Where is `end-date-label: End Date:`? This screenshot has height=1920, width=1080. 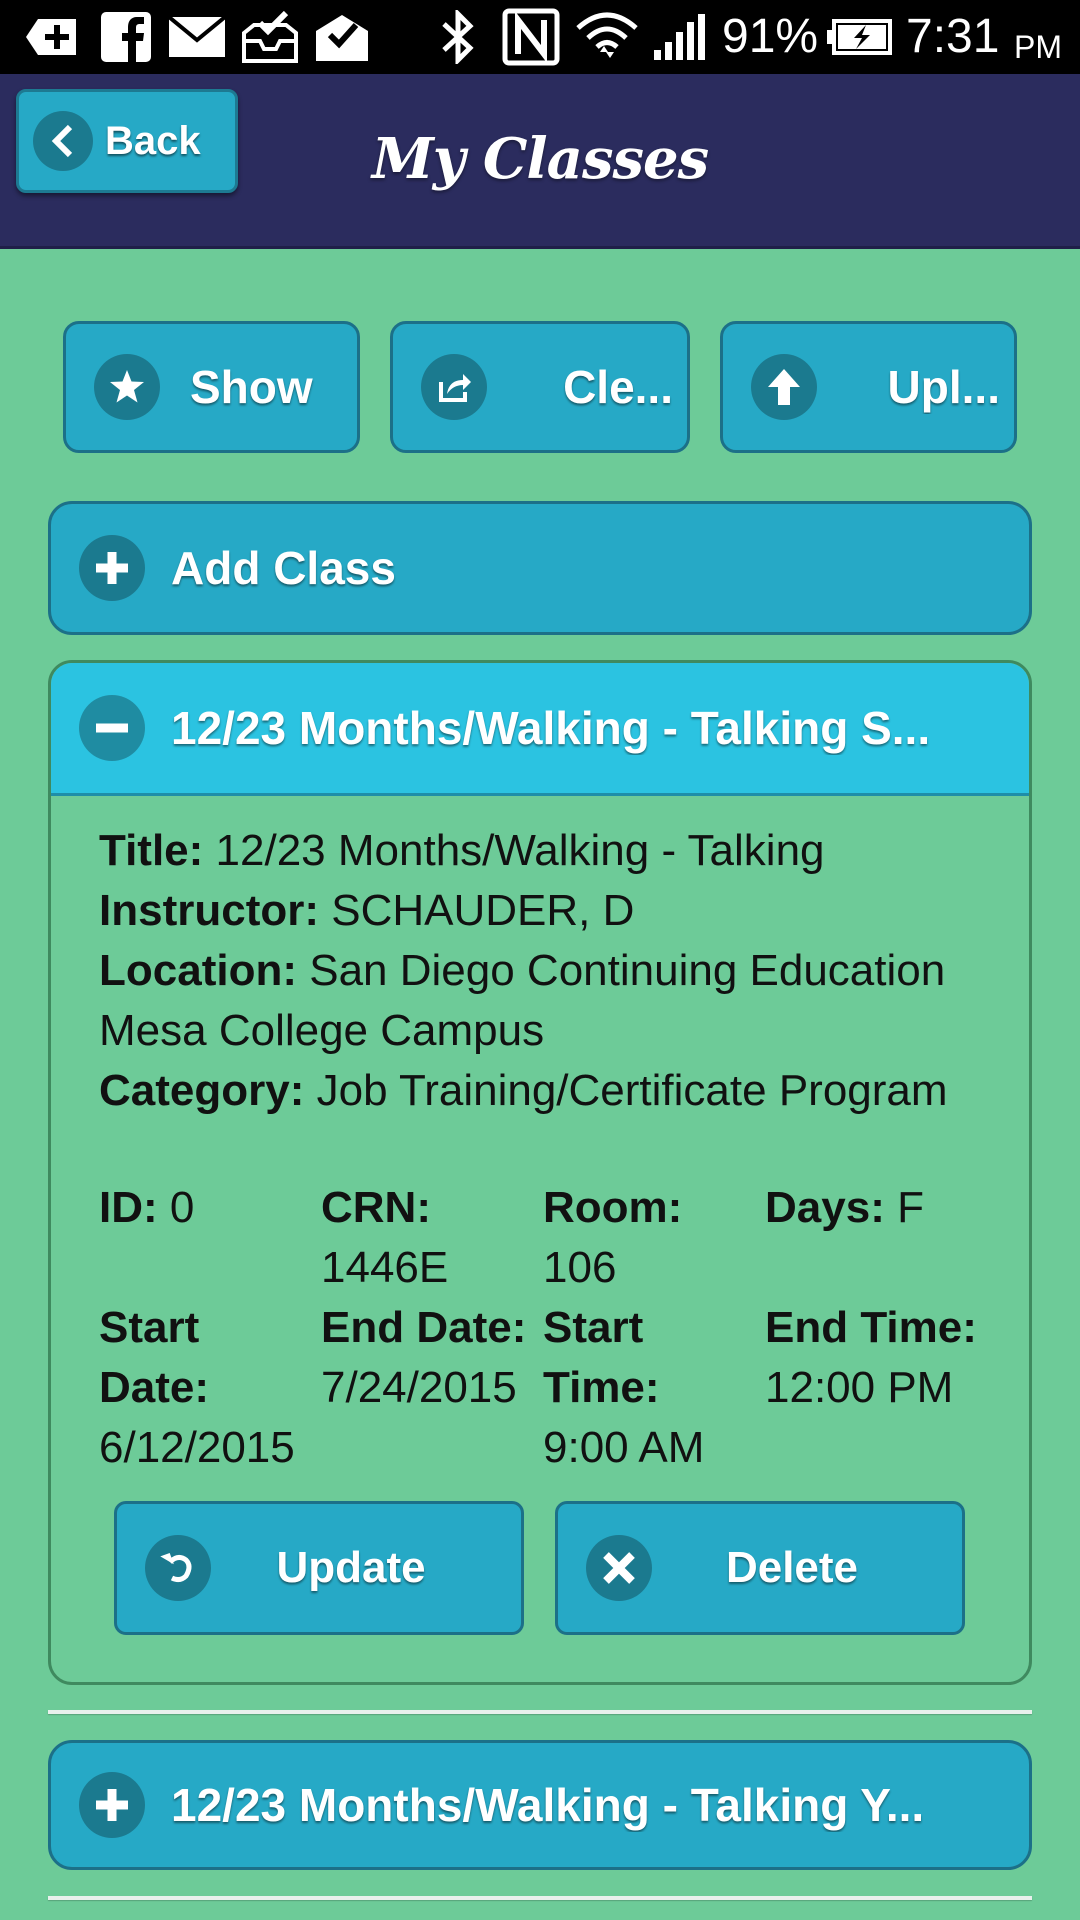
end-date-label: End Date: is located at coordinates (424, 1327).